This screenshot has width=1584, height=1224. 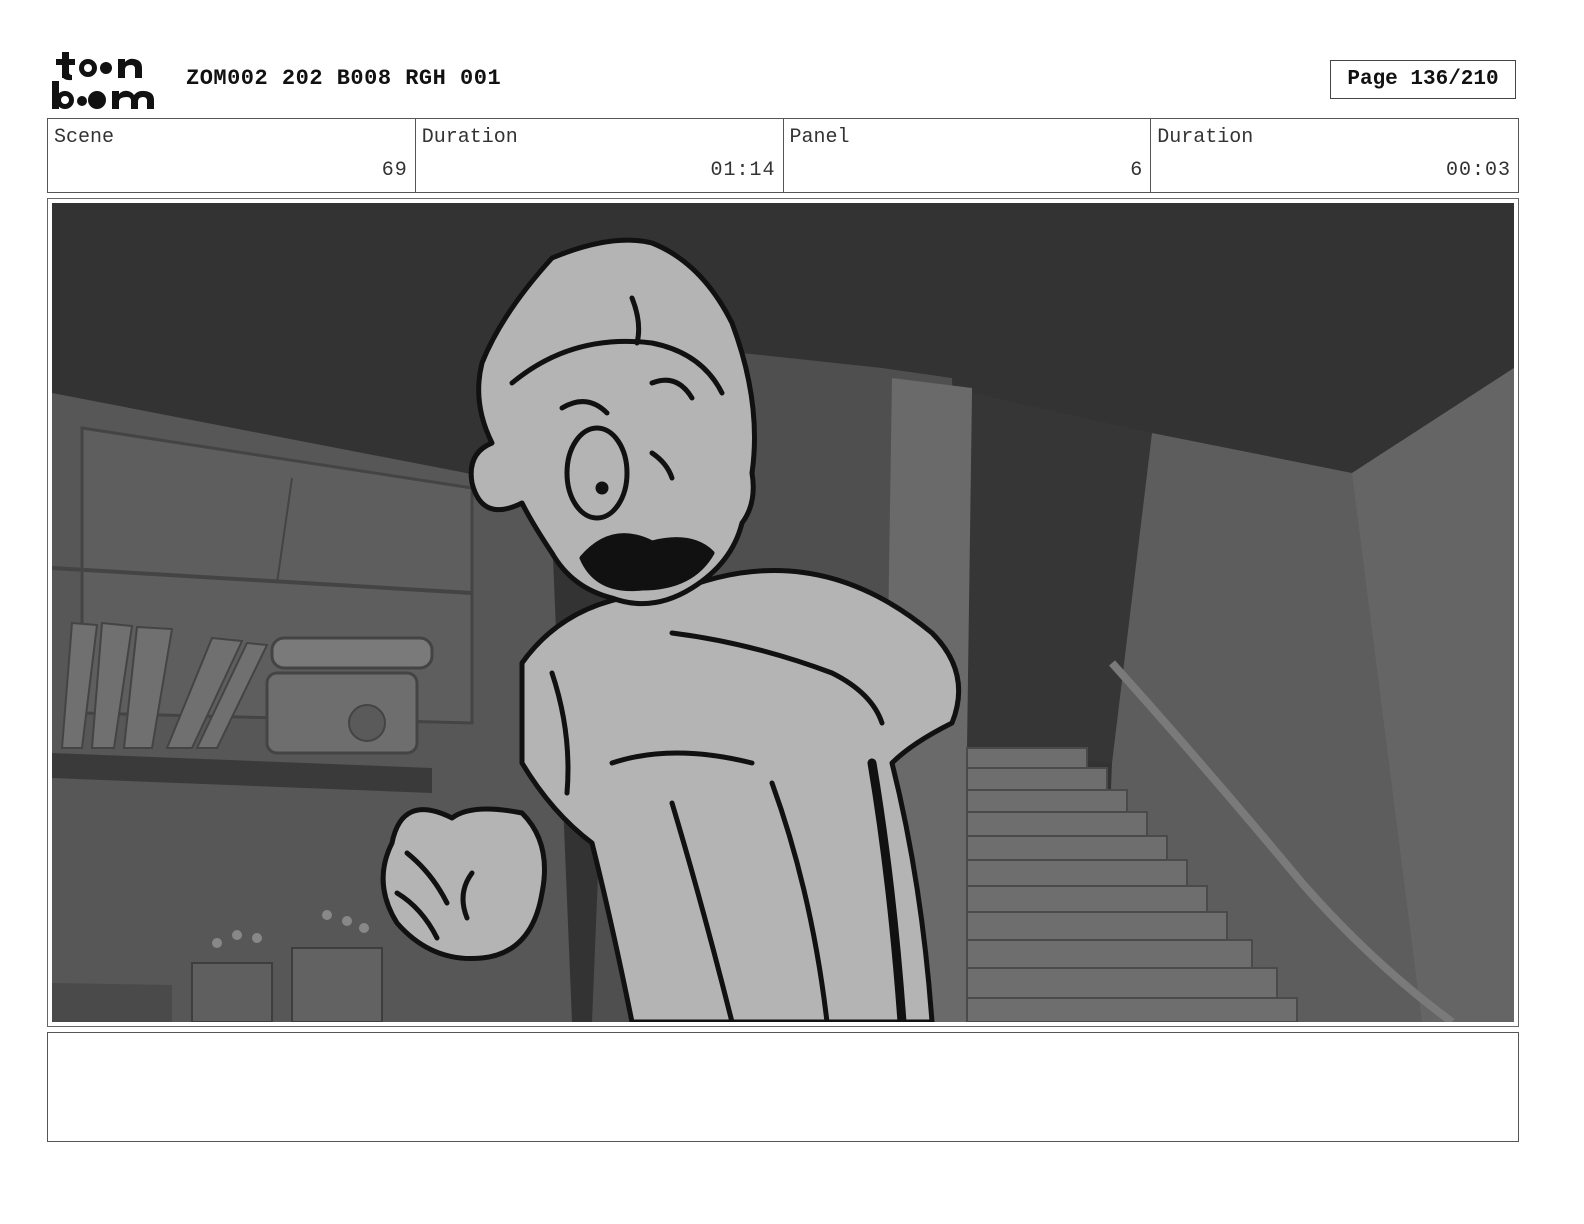 What do you see at coordinates (1334, 155) in the screenshot?
I see `panel-duration-cell: Duration 00:03` at bounding box center [1334, 155].